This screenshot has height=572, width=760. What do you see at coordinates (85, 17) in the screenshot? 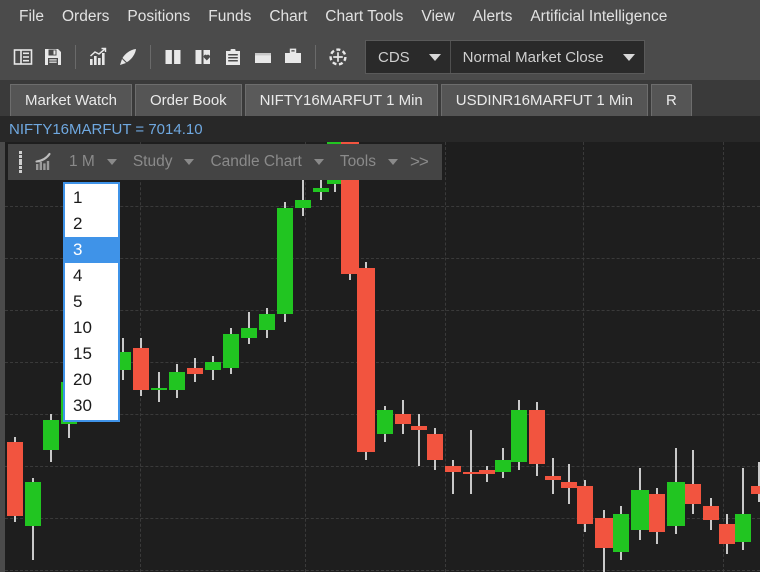
I see `menu-item-orders: Orders` at bounding box center [85, 17].